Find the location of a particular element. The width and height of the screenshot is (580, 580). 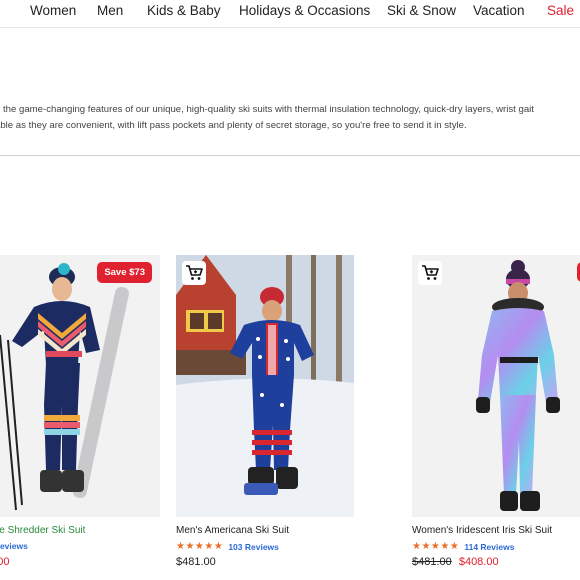

product-name: Men's Americana Ski Suit is located at coordinates (232, 530).